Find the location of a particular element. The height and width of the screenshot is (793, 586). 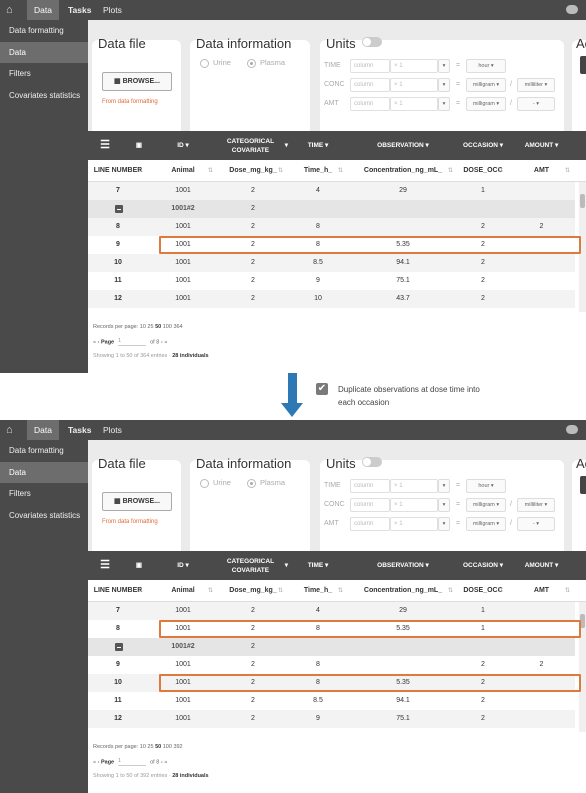

table-row: 10 1001 2 8.5 94.1 2 is located at coordinates (331, 263).